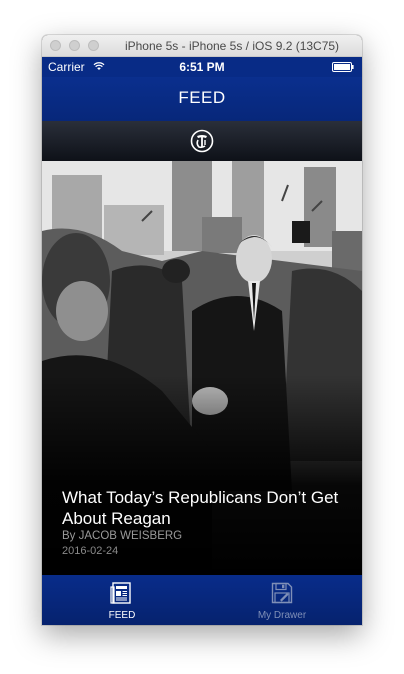 This screenshot has width=404, height=674. I want to click on newspaper-icon, so click(120, 593).